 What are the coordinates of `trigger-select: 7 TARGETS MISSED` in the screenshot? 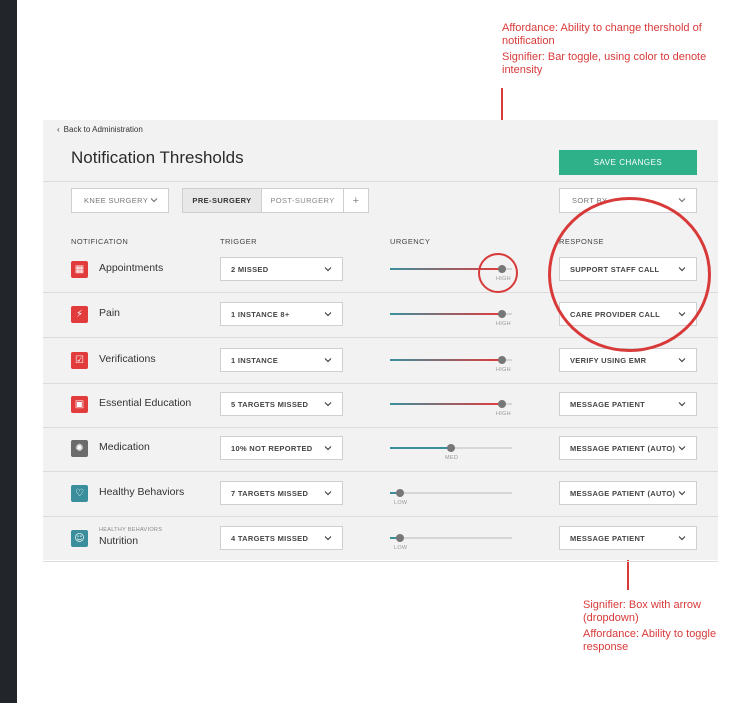 It's located at (281, 493).